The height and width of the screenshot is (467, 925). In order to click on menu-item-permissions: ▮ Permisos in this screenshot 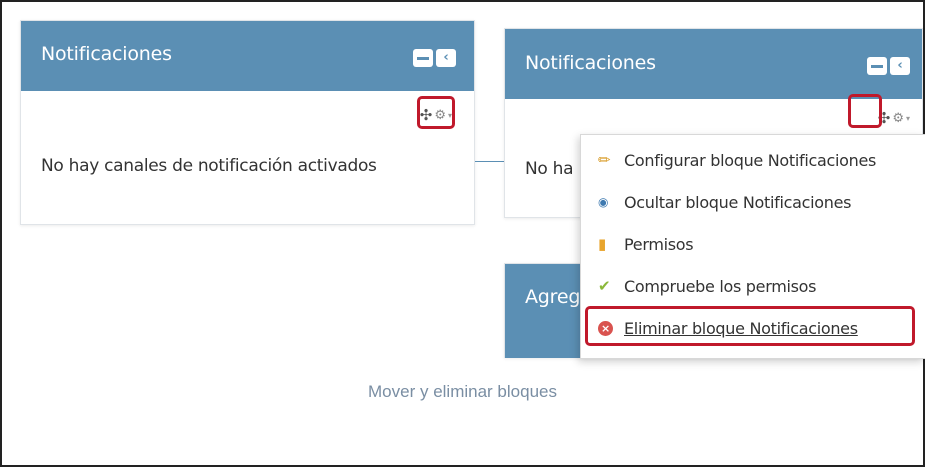, I will do `click(753, 244)`.